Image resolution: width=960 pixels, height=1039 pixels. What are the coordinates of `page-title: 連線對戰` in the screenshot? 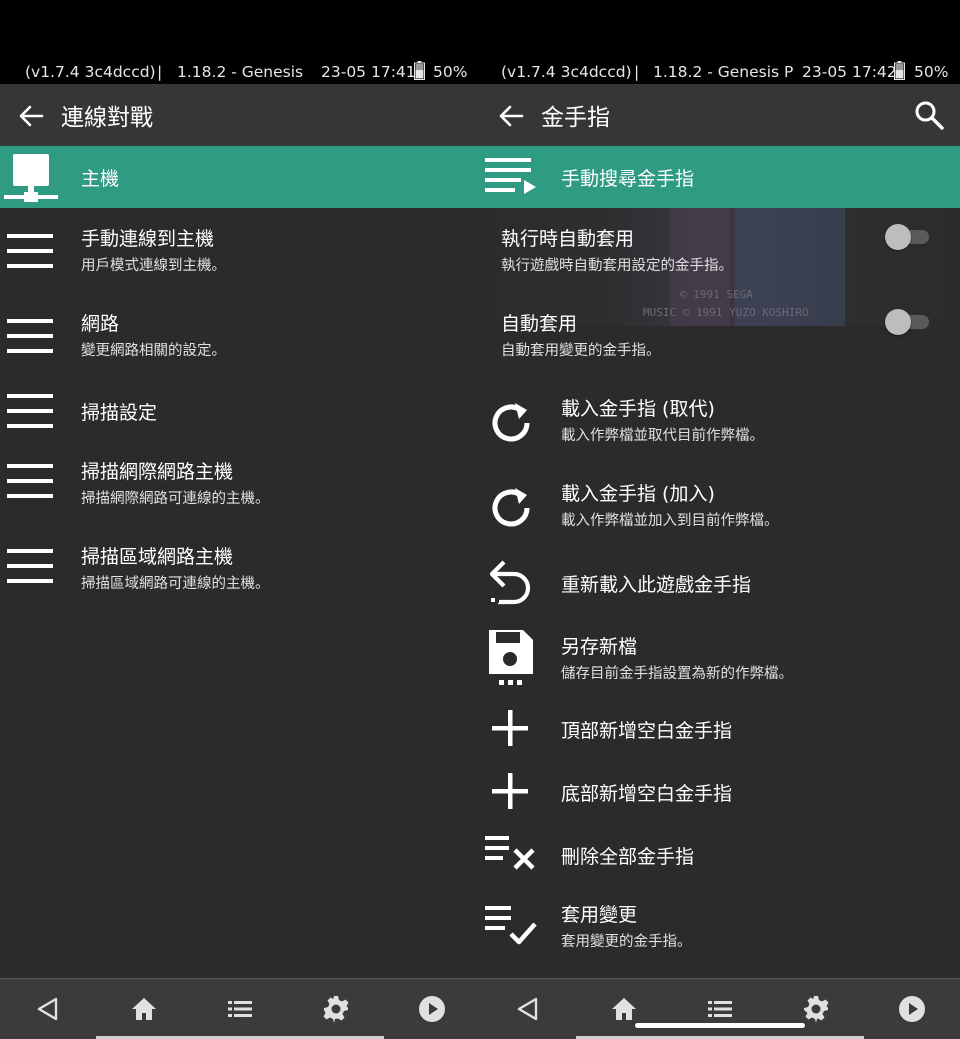 It's located at (107, 118).